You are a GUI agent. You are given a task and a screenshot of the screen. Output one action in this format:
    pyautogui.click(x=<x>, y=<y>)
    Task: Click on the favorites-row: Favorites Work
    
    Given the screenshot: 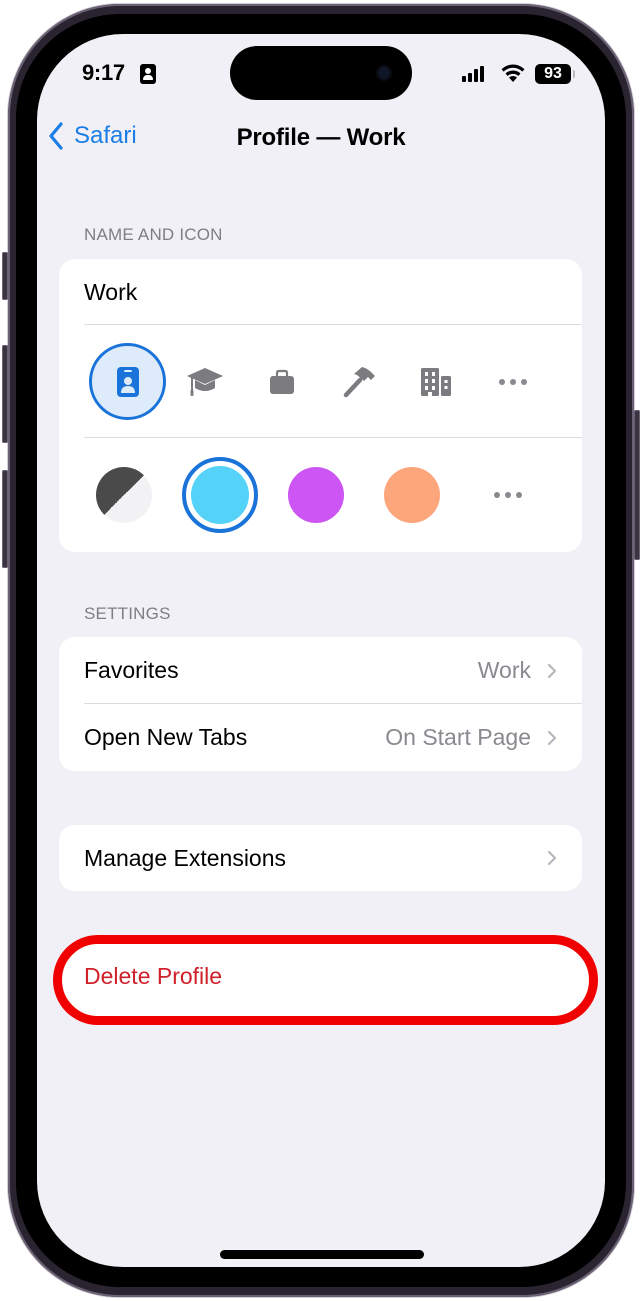 What is the action you would take?
    pyautogui.click(x=320, y=670)
    